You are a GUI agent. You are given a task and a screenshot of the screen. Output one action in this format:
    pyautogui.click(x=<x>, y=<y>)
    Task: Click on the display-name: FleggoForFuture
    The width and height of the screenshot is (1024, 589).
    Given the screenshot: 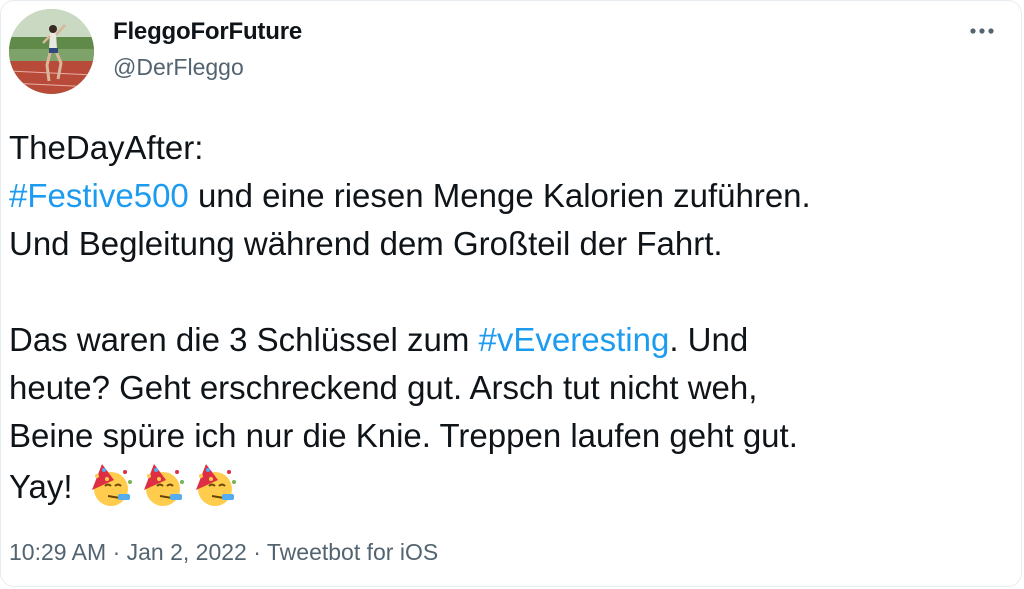 What is the action you would take?
    pyautogui.click(x=207, y=32)
    